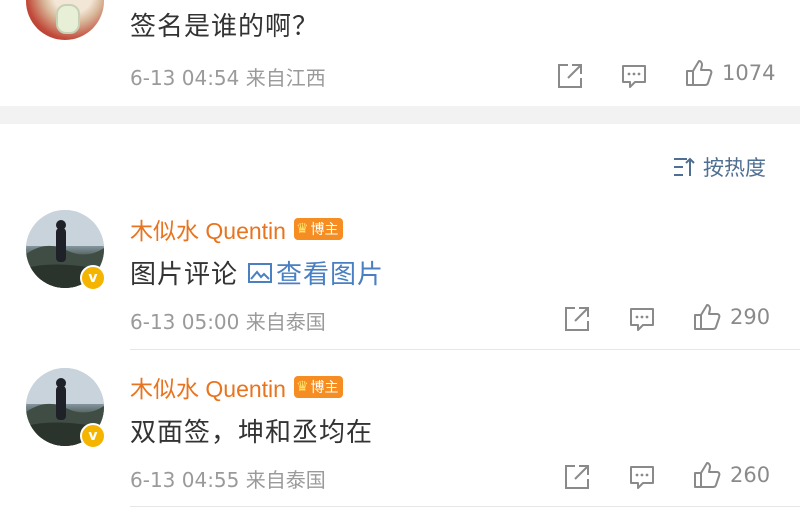  What do you see at coordinates (185, 322) in the screenshot?
I see `comment-time: 6-13 05:00` at bounding box center [185, 322].